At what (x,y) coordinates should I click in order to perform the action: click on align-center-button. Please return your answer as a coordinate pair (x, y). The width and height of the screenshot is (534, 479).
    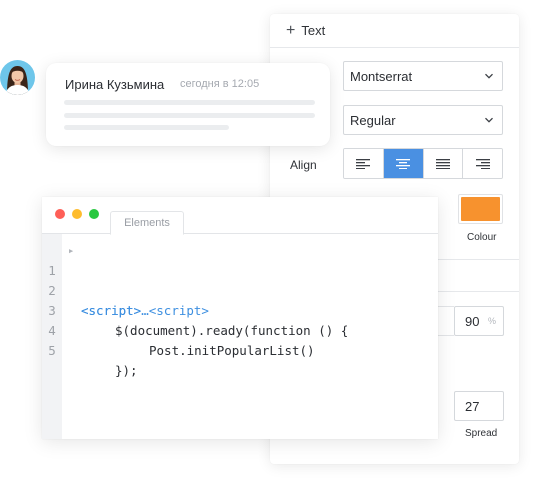
    Looking at the image, I should click on (403, 163).